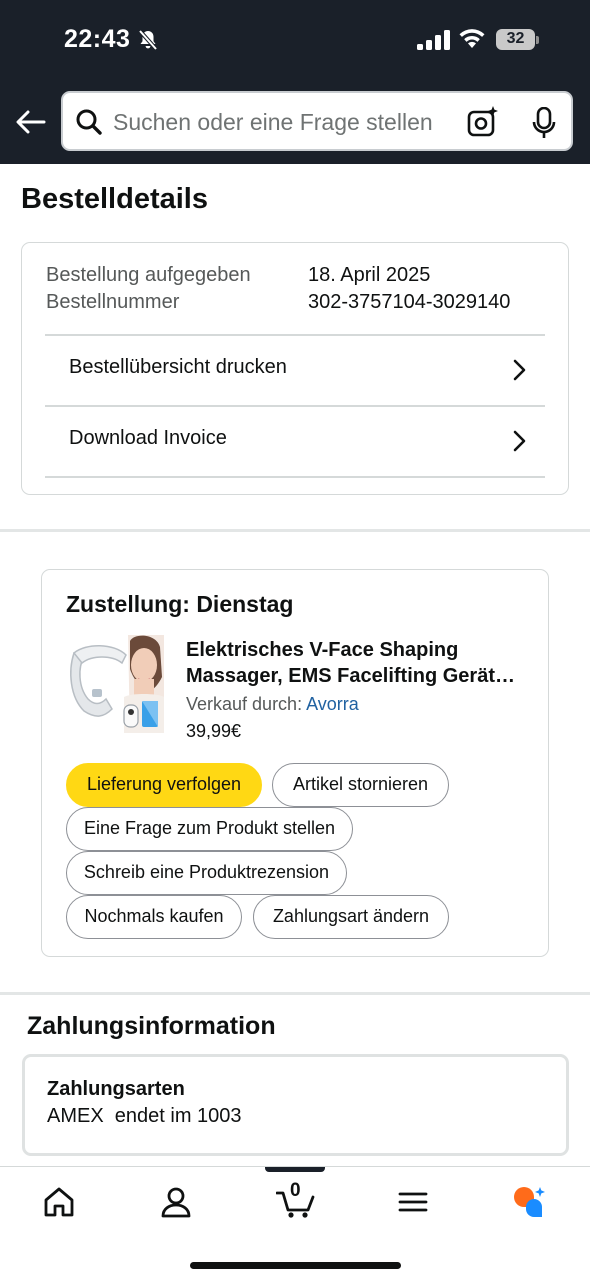 The width and height of the screenshot is (590, 1280). What do you see at coordinates (176, 1202) in the screenshot?
I see `account-icon` at bounding box center [176, 1202].